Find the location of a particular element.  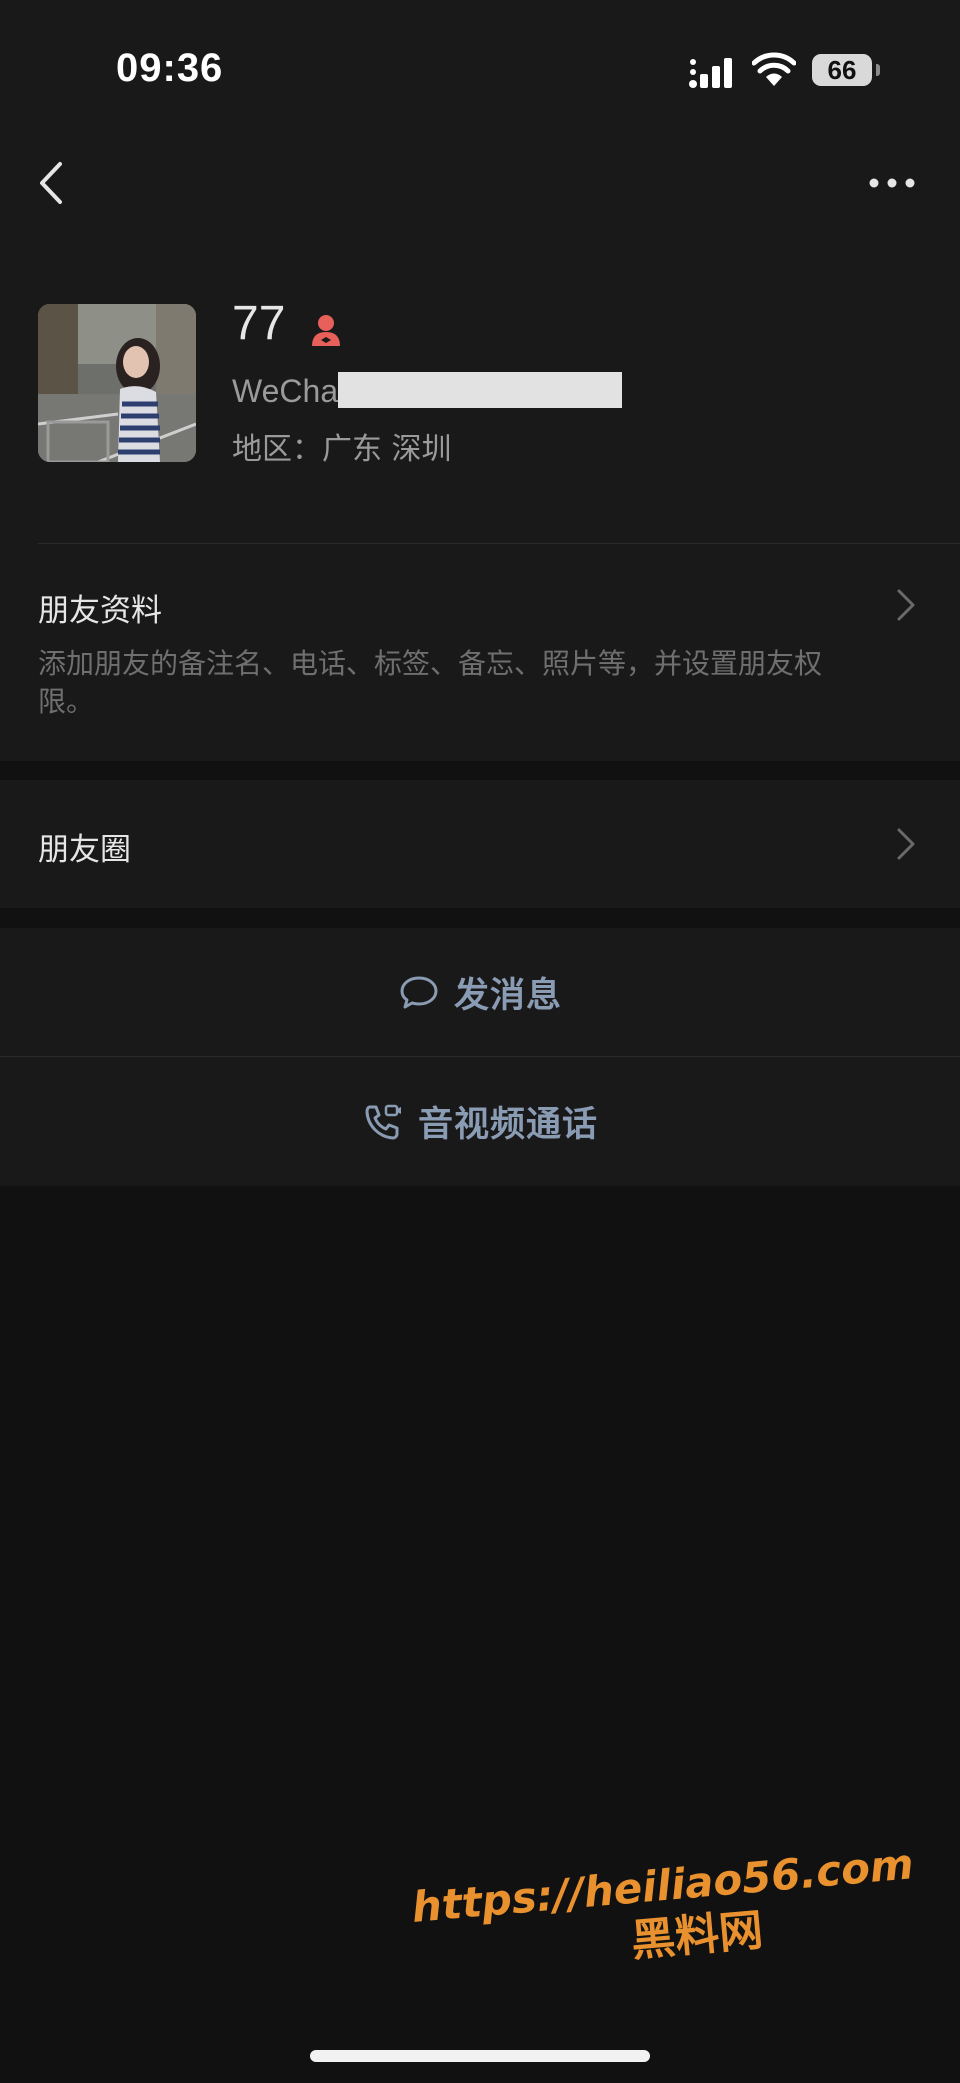

battery-tip is located at coordinates (878, 70).